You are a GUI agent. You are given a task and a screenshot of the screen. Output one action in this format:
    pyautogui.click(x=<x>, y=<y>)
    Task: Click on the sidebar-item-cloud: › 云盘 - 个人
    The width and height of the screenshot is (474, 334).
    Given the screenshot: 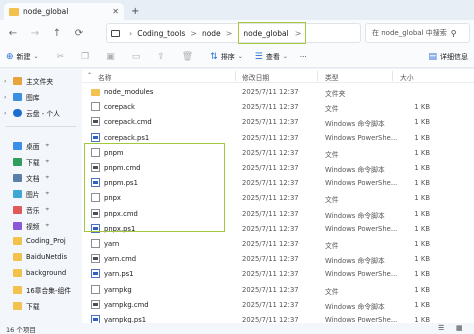 What is the action you would take?
    pyautogui.click(x=42, y=113)
    